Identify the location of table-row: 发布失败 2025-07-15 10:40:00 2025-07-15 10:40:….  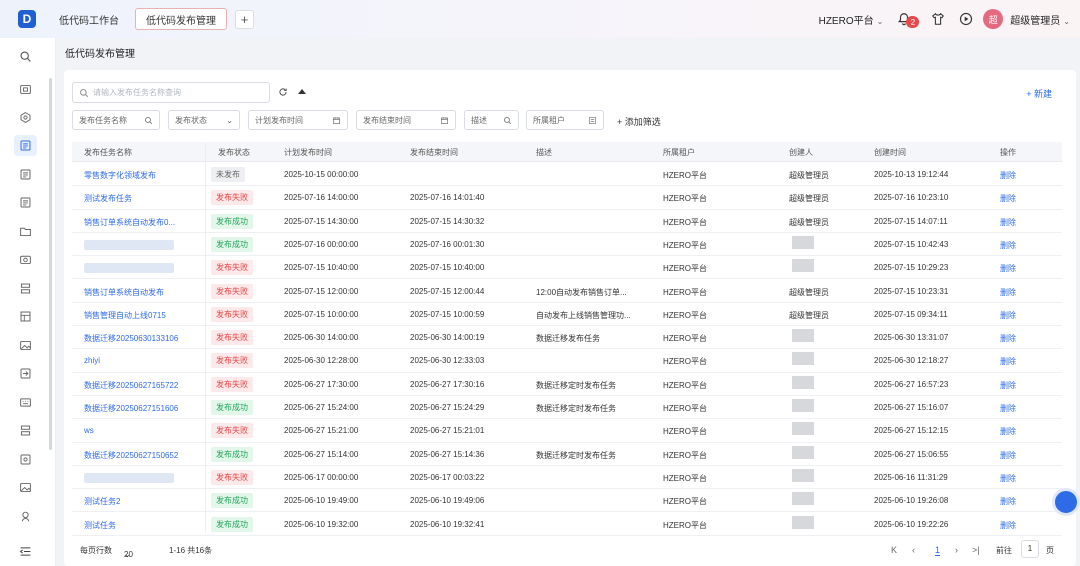
(567, 268).